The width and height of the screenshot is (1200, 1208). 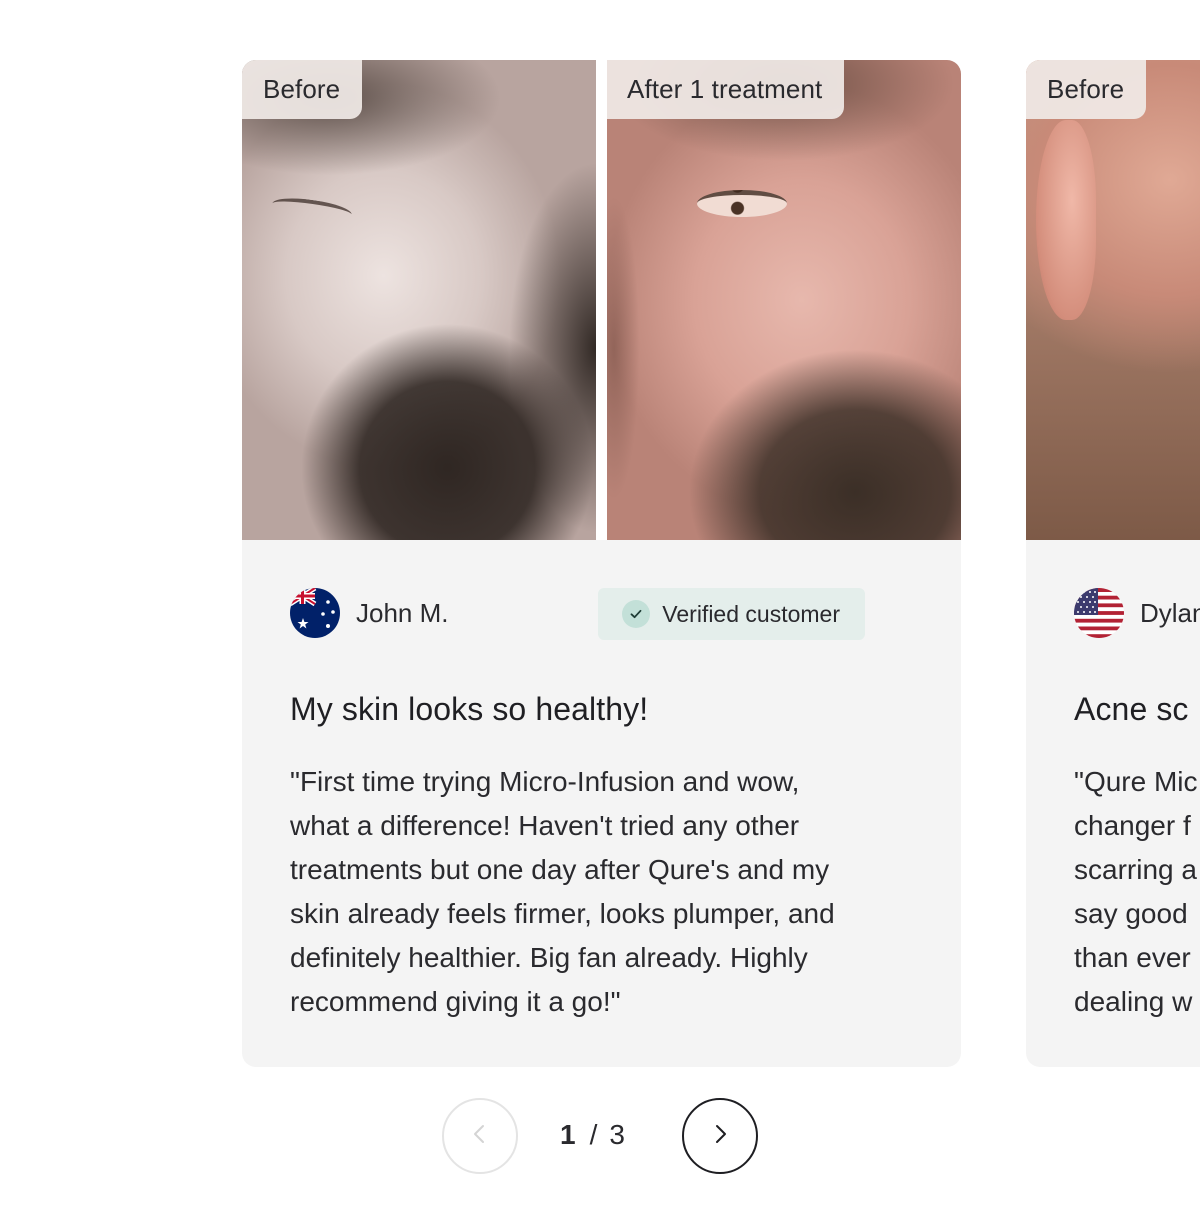 I want to click on reviewer-row: Dylan, so click(x=1137, y=615).